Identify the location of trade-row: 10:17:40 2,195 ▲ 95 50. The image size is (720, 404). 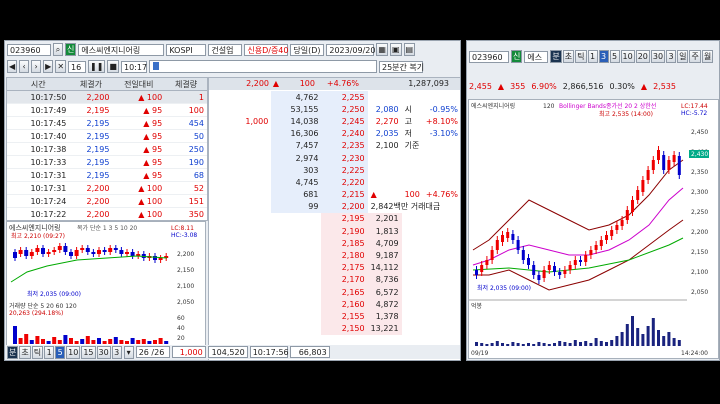
(107, 136).